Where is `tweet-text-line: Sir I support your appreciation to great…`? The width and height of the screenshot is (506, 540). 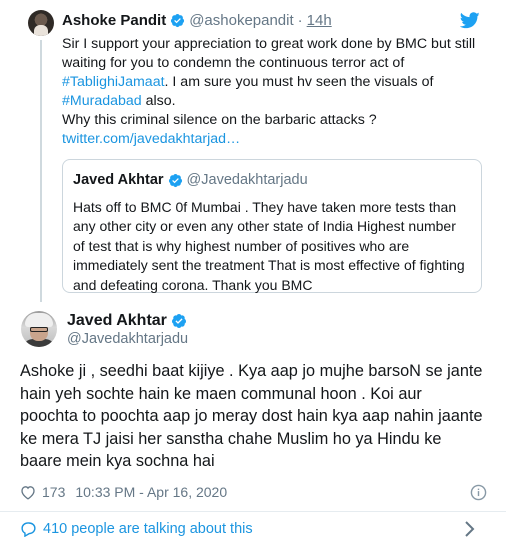 tweet-text-line: Sir I support your appreciation to great… is located at coordinates (272, 44).